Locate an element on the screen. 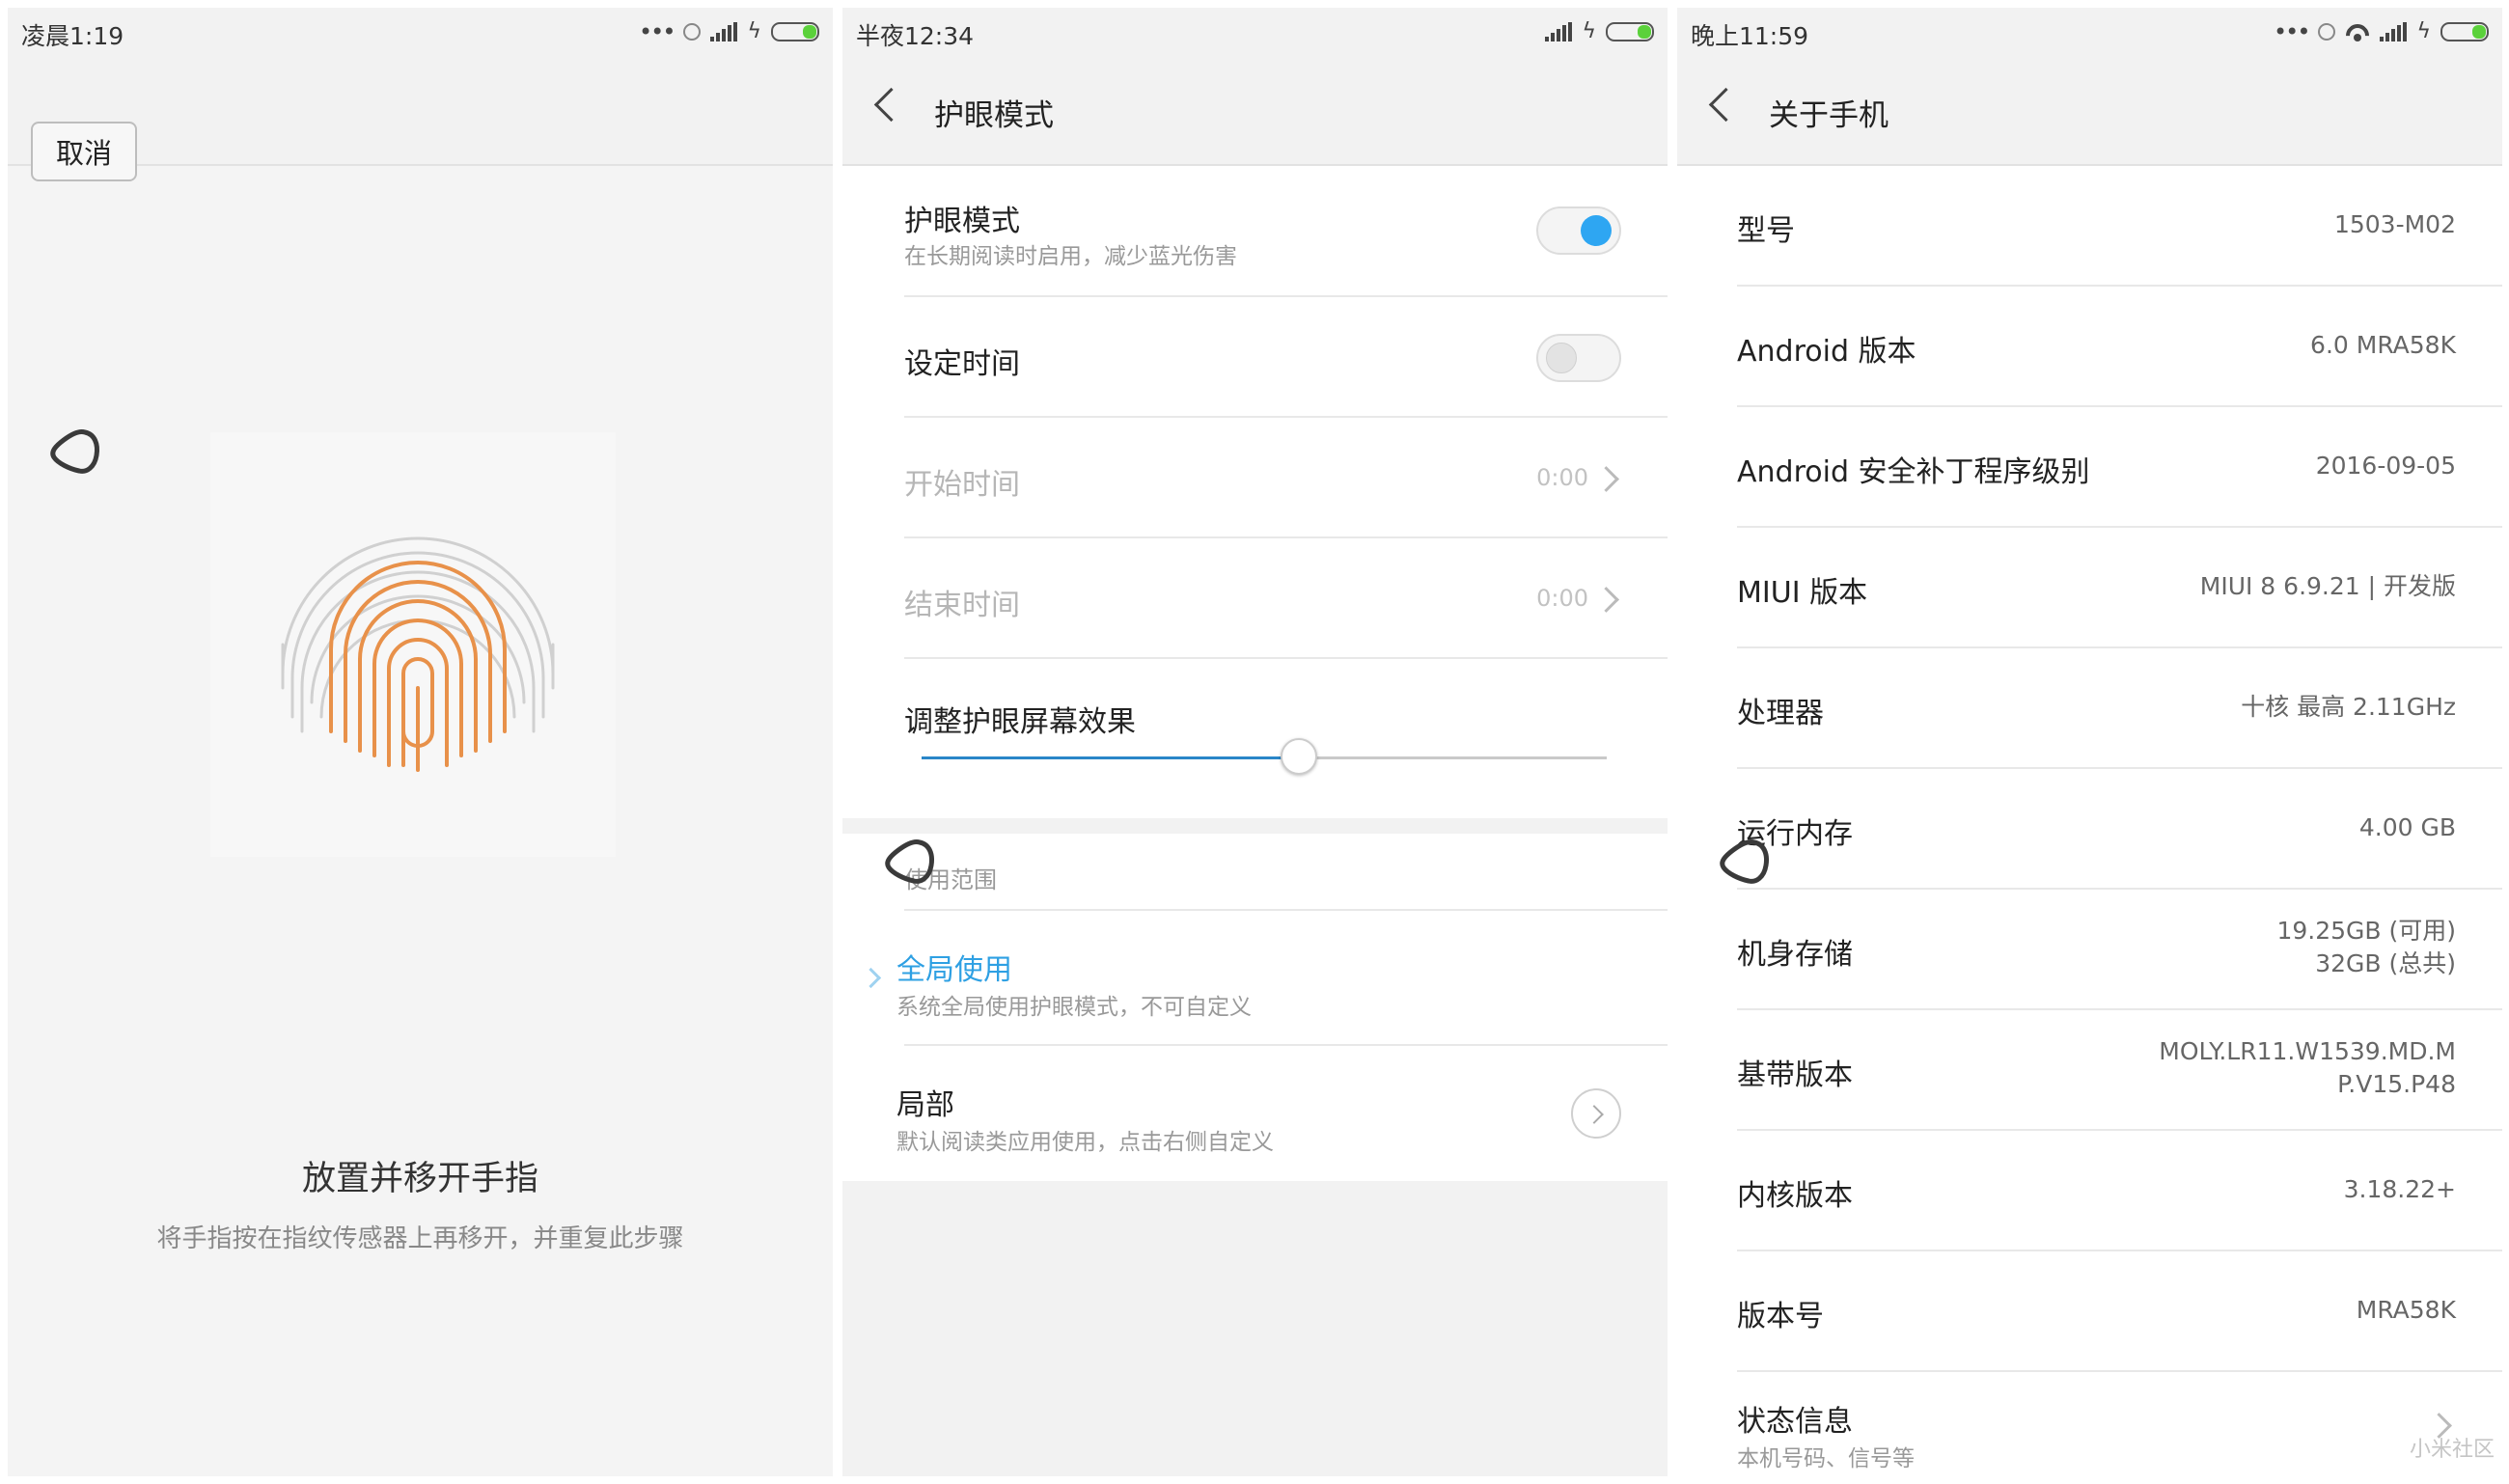  global-subtitle: 系统全局使用护眼模式，不可自定义 is located at coordinates (1074, 1007).